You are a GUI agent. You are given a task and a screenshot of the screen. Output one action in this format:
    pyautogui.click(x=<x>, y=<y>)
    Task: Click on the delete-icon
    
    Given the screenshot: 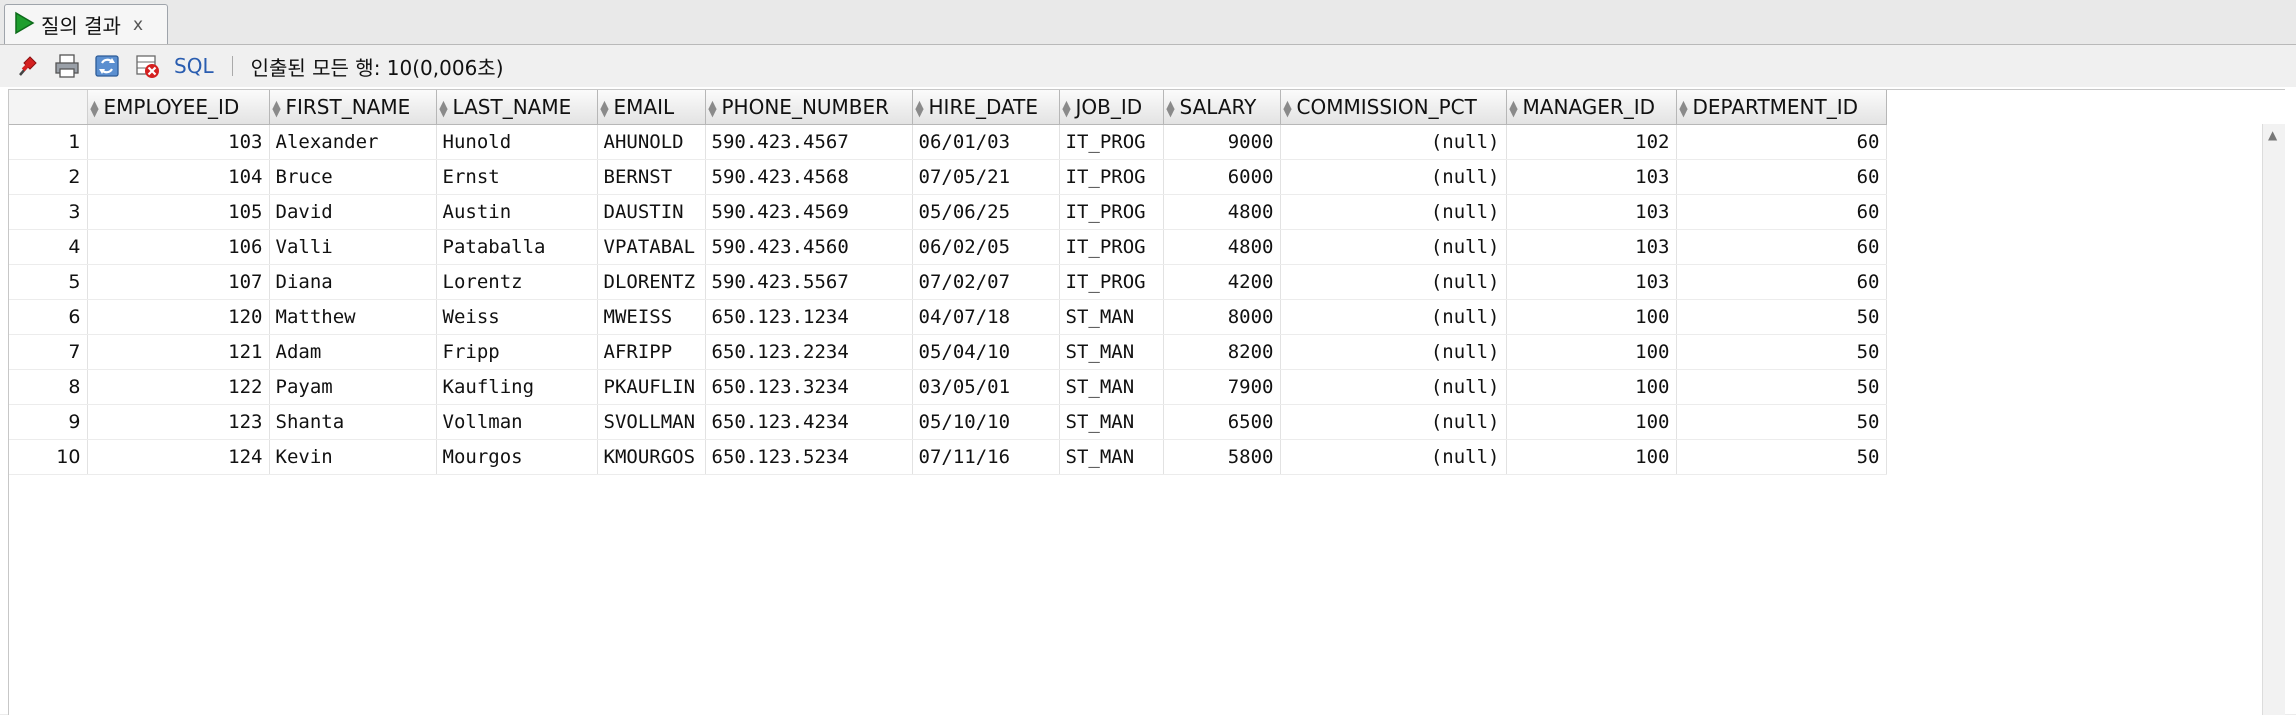 What is the action you would take?
    pyautogui.click(x=147, y=66)
    